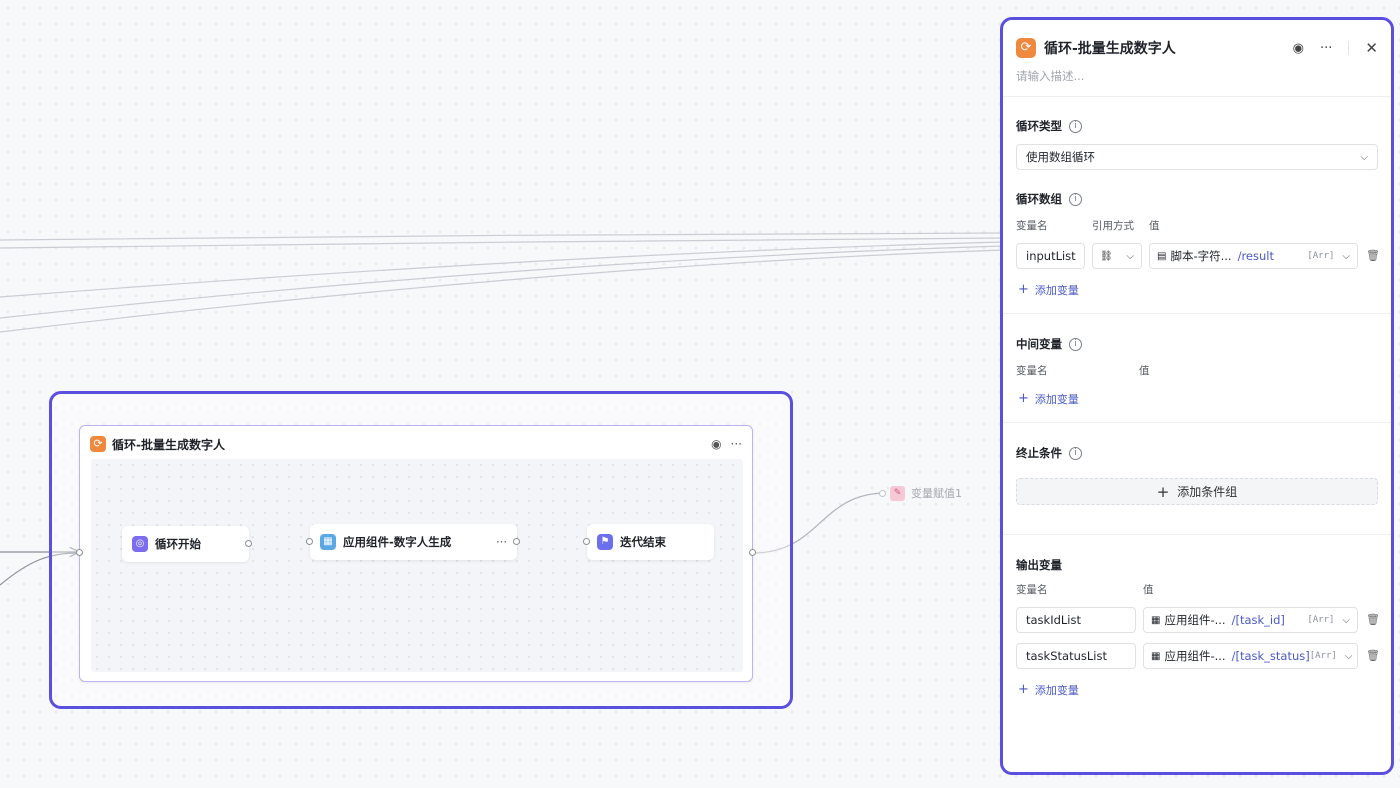 This screenshot has width=1400, height=788. I want to click on panel-header: ⟳ 循环-批量生成数字人 ◉ ··· ✕, so click(1197, 48).